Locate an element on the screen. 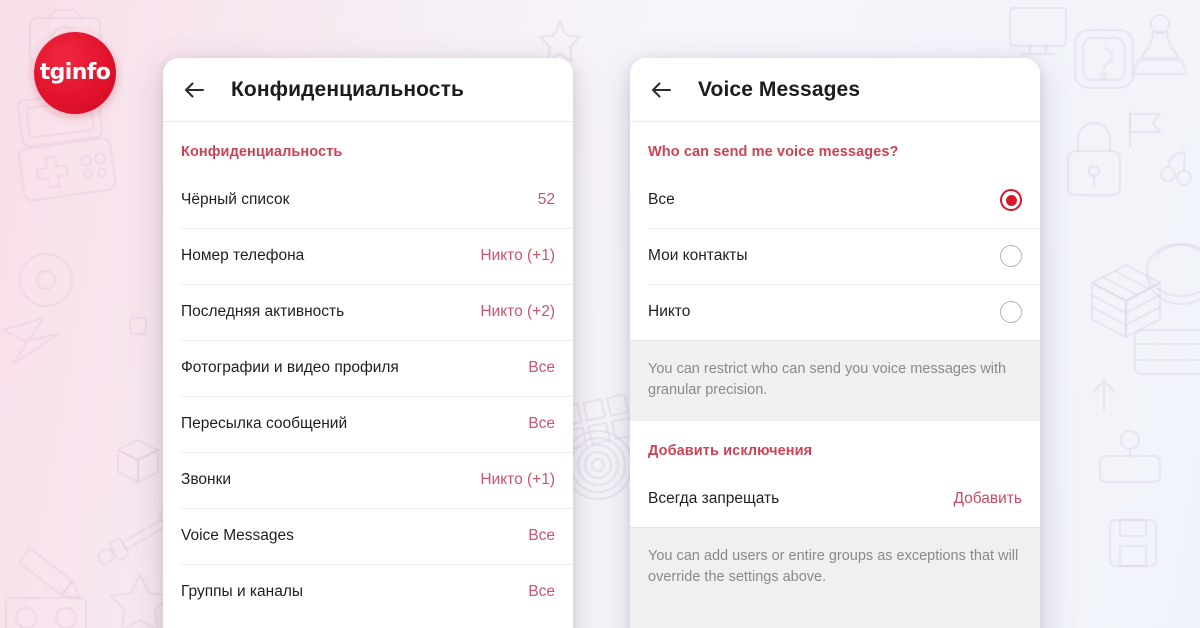 This screenshot has height=628, width=1200. row-label: Номер телефона is located at coordinates (243, 255).